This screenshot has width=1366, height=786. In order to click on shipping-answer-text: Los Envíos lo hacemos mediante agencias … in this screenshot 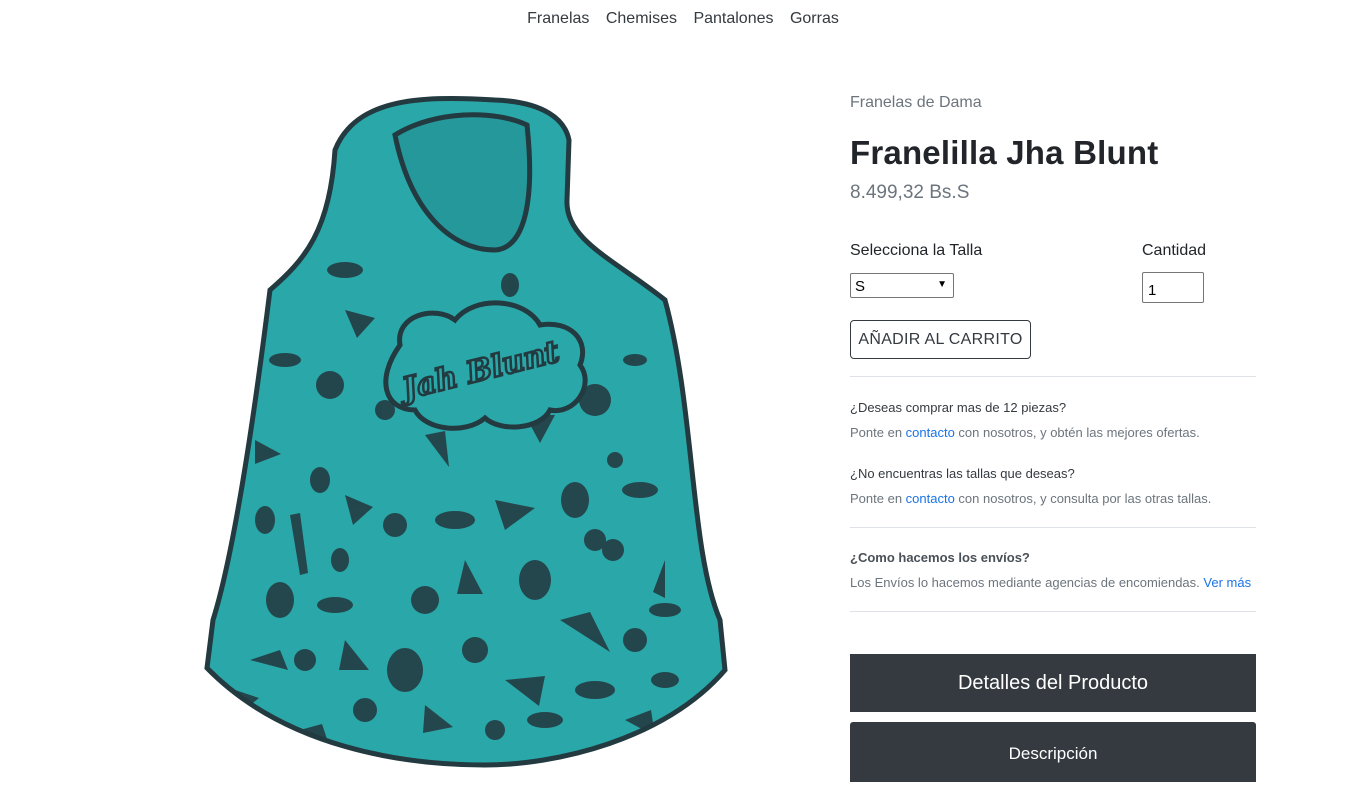, I will do `click(1027, 582)`.